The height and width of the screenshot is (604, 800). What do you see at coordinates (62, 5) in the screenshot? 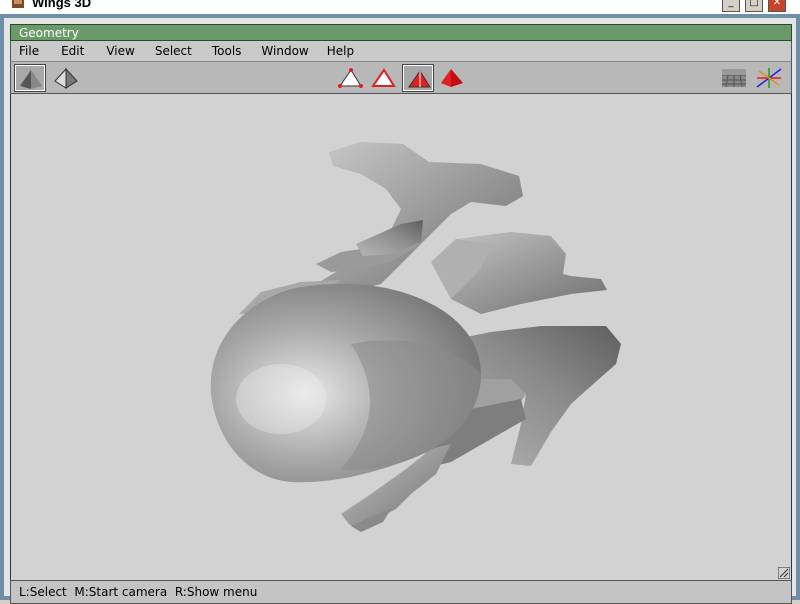
I see `os-window-title: Wings 3D` at bounding box center [62, 5].